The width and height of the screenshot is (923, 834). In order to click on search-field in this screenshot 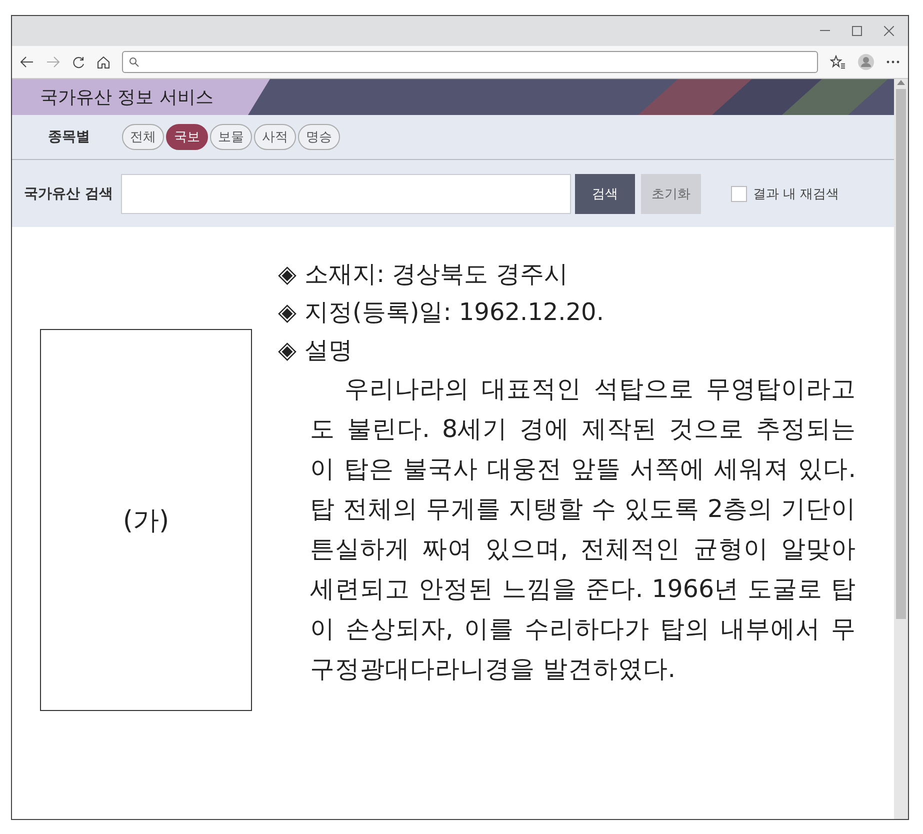, I will do `click(345, 194)`.